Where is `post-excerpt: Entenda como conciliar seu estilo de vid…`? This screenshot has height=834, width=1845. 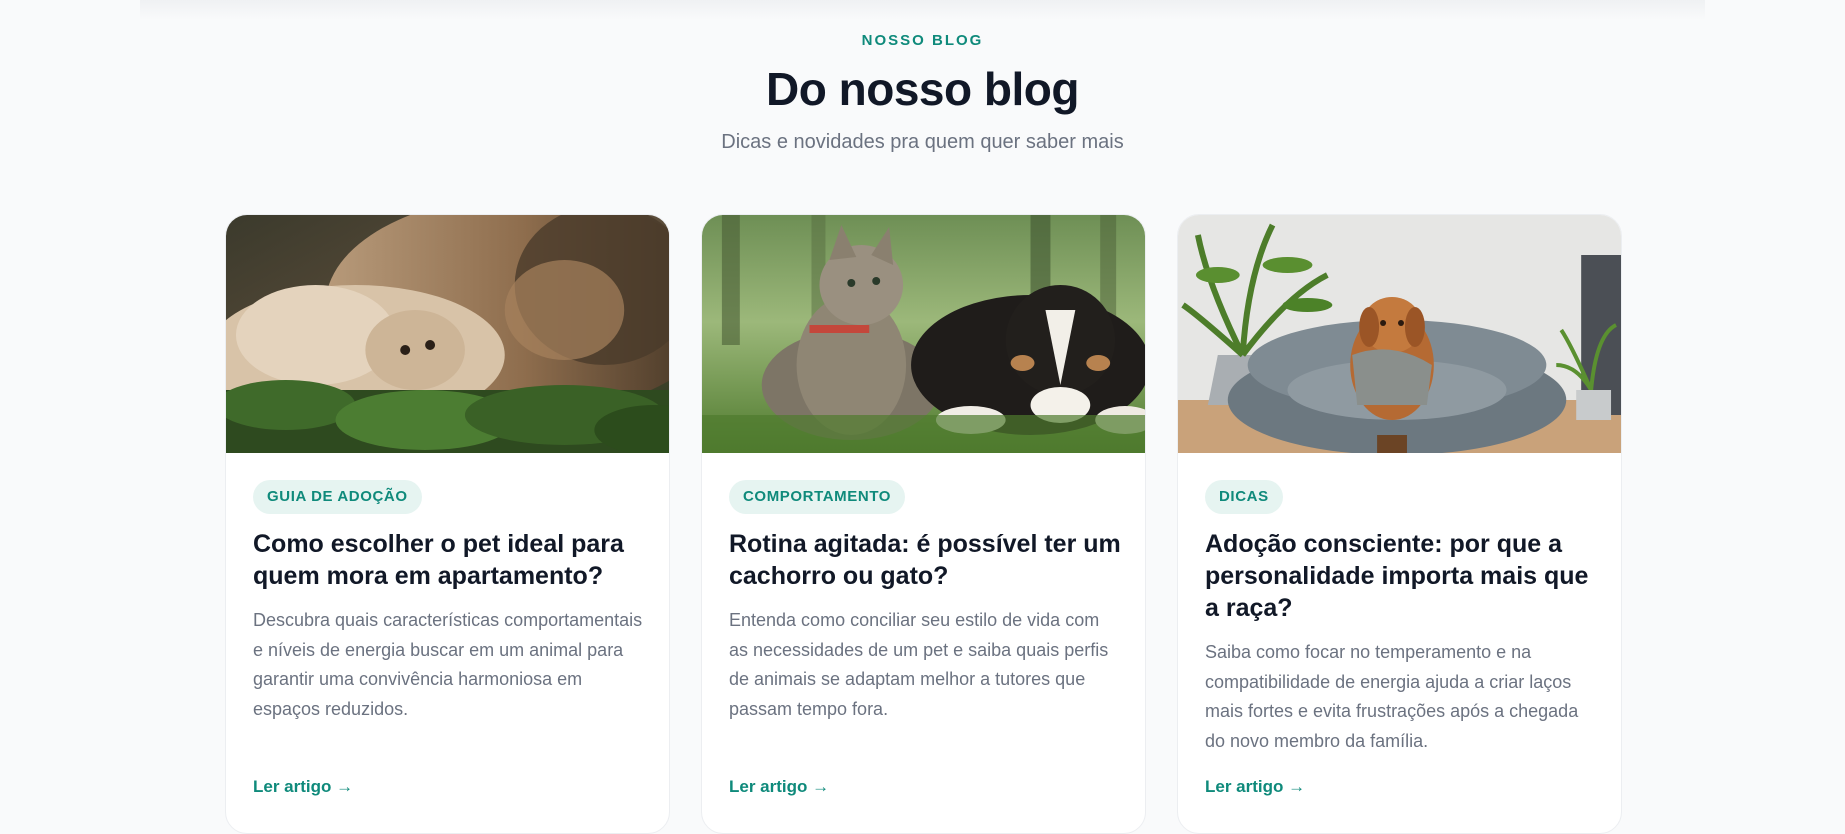 post-excerpt: Entenda como conciliar seu estilo de vid… is located at coordinates (919, 664).